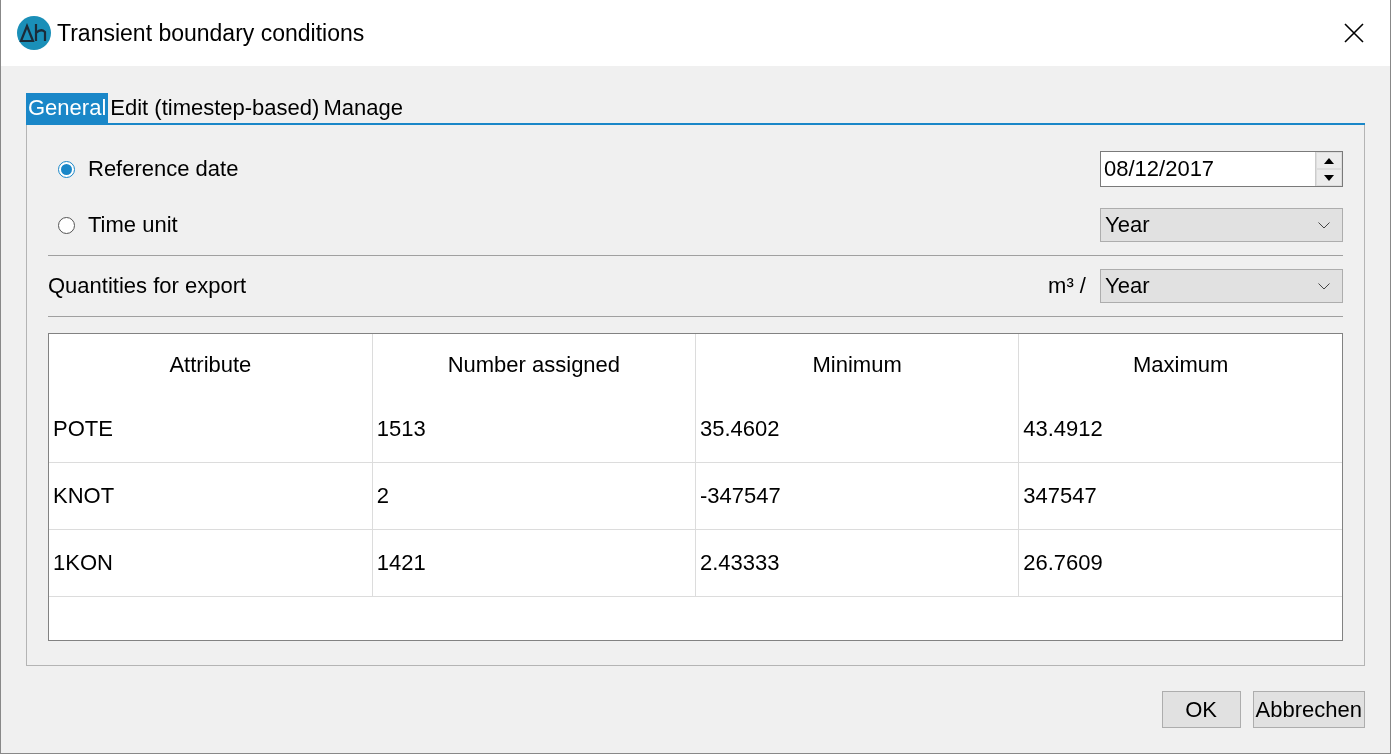 The height and width of the screenshot is (755, 1391). Describe the element at coordinates (211, 496) in the screenshot. I see `table-cell: KNOT` at that location.